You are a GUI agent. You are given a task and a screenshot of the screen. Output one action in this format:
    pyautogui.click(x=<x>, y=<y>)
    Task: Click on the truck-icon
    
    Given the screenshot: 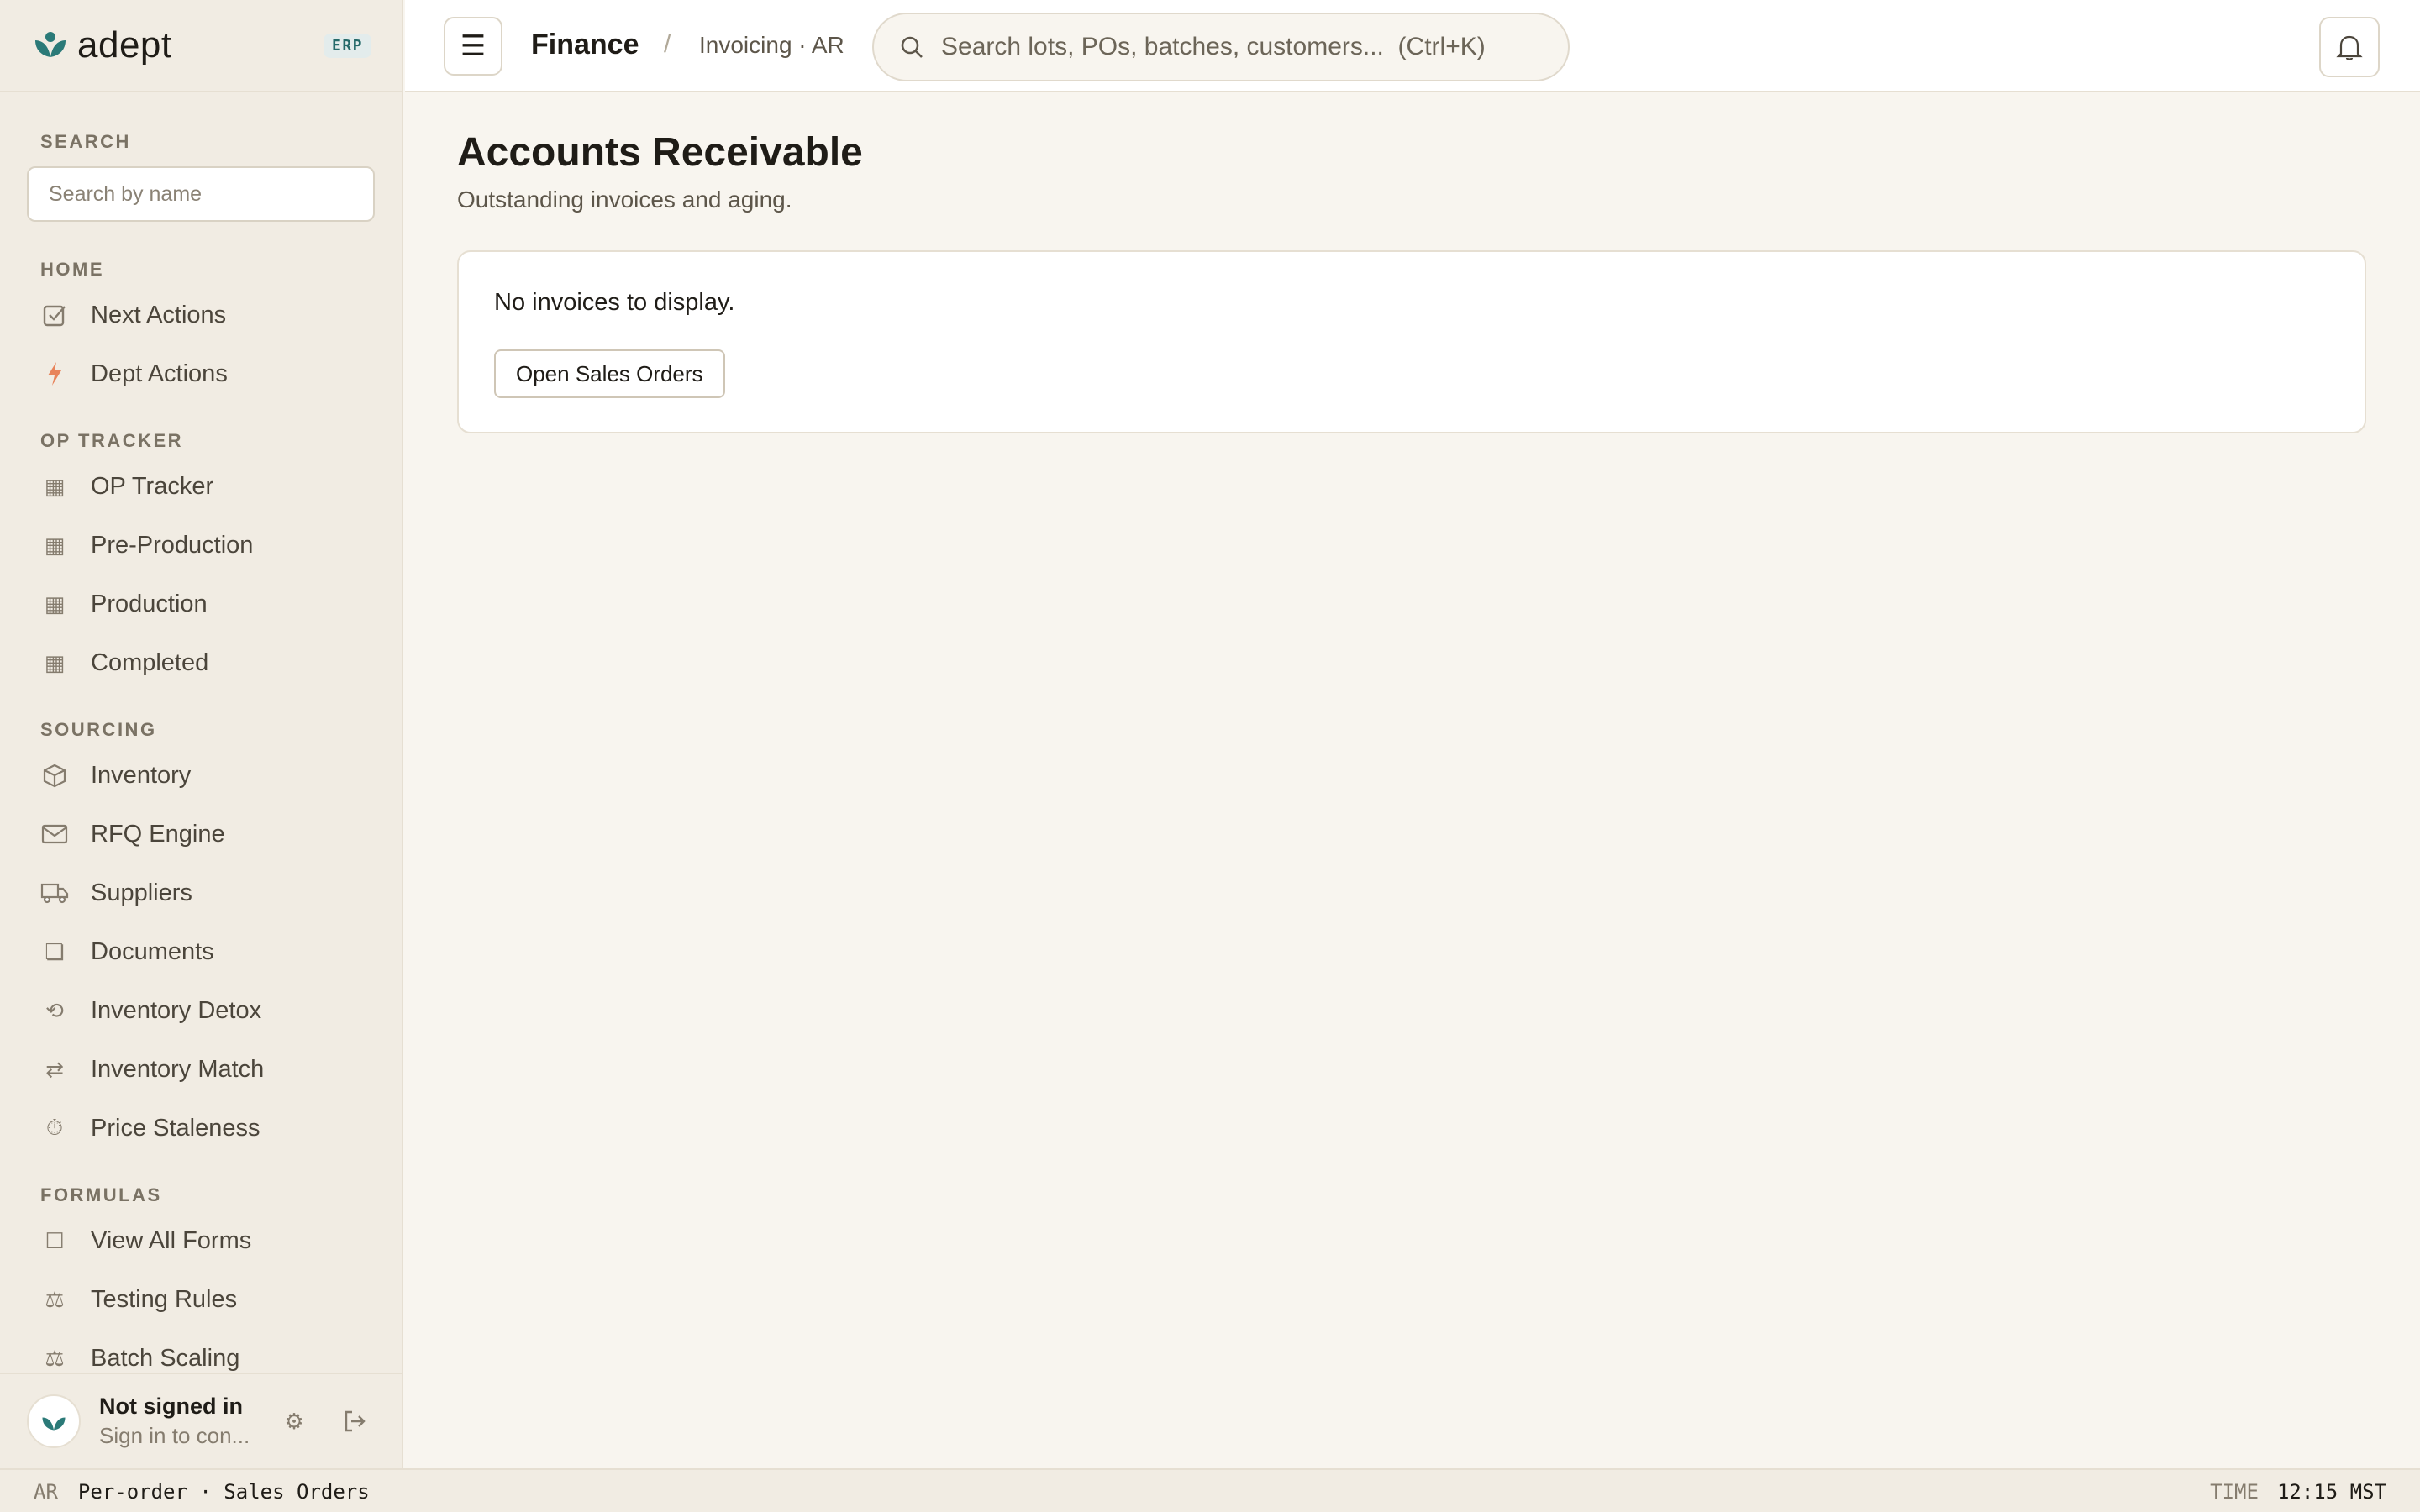 What is the action you would take?
    pyautogui.click(x=54, y=893)
    